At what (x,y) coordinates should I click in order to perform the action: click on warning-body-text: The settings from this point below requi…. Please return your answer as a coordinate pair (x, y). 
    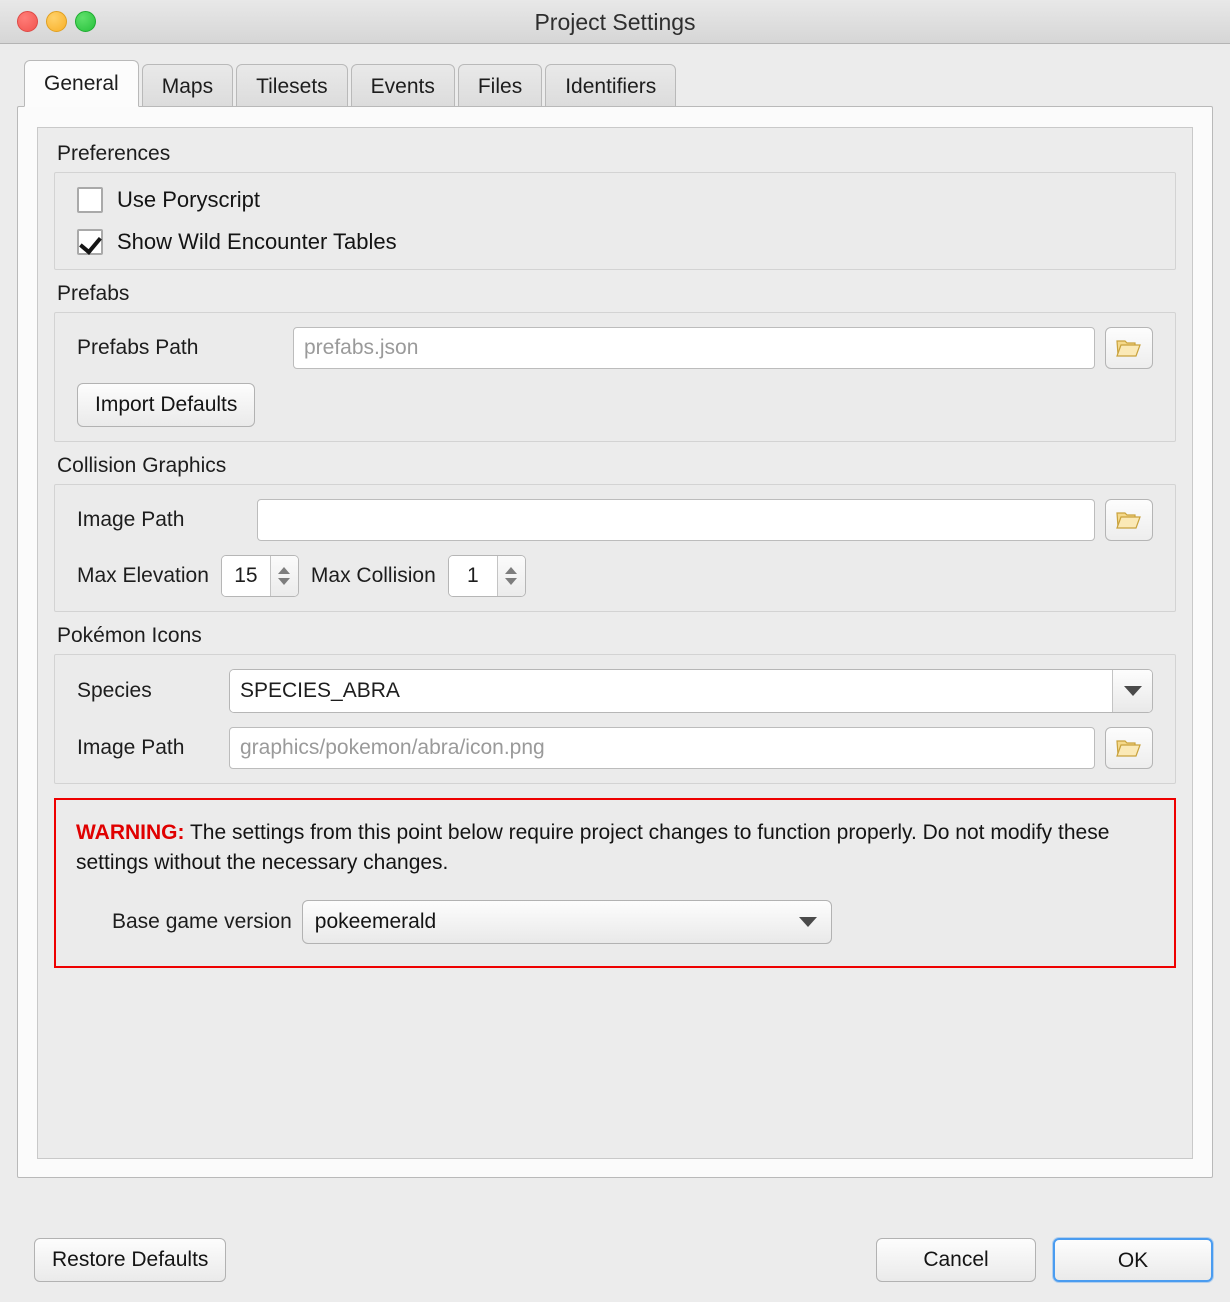
    Looking at the image, I should click on (593, 847).